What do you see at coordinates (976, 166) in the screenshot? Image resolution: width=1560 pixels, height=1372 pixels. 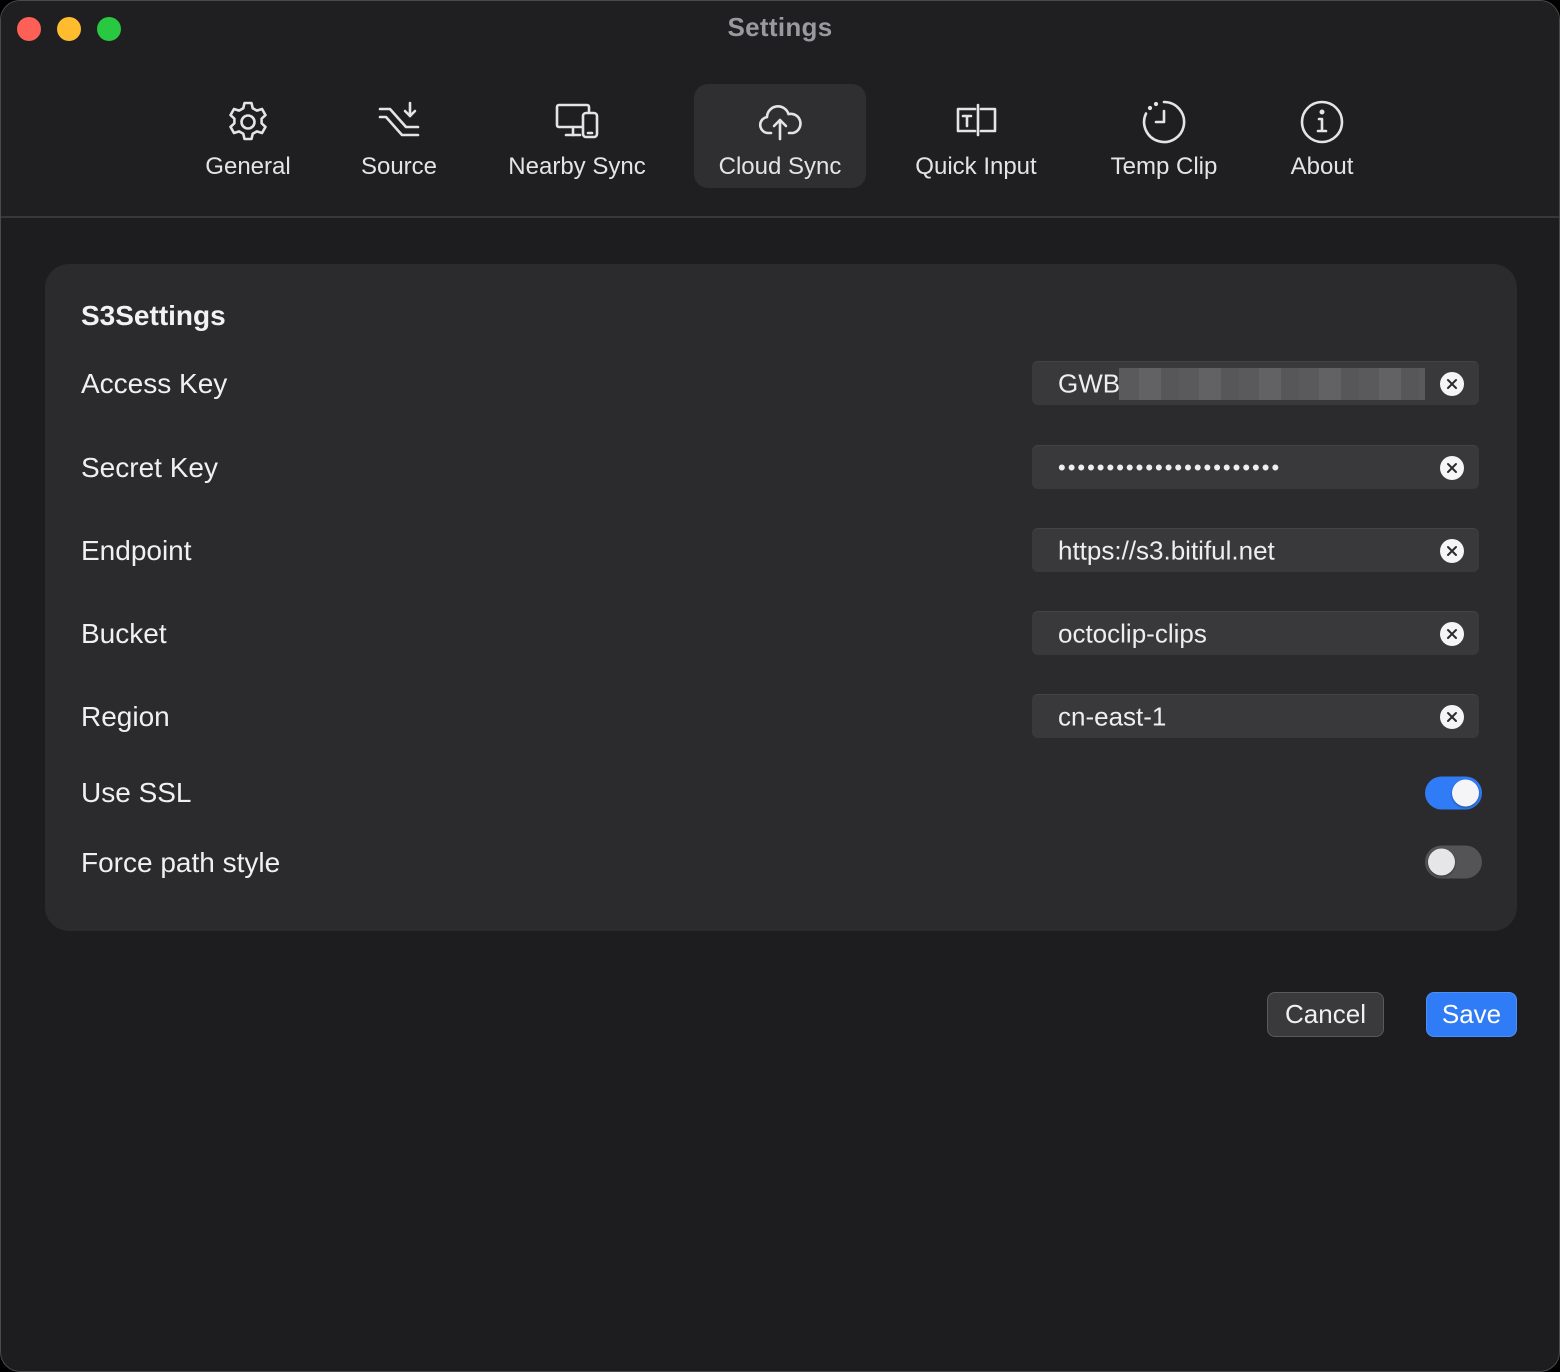 I see `tab-label: Quick Input` at bounding box center [976, 166].